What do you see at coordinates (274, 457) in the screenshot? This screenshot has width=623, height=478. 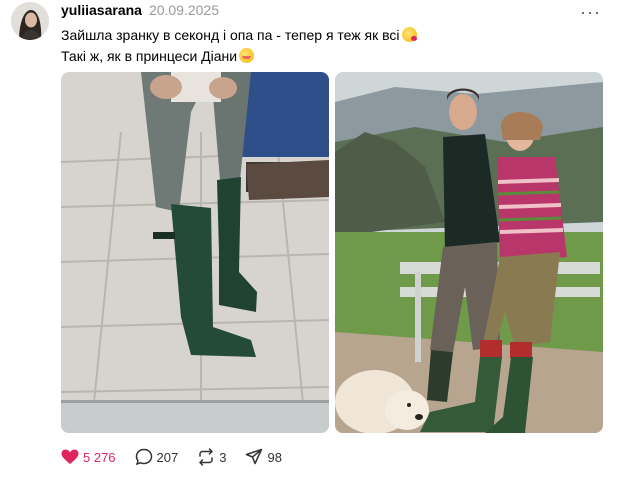 I see `share-count: 98` at bounding box center [274, 457].